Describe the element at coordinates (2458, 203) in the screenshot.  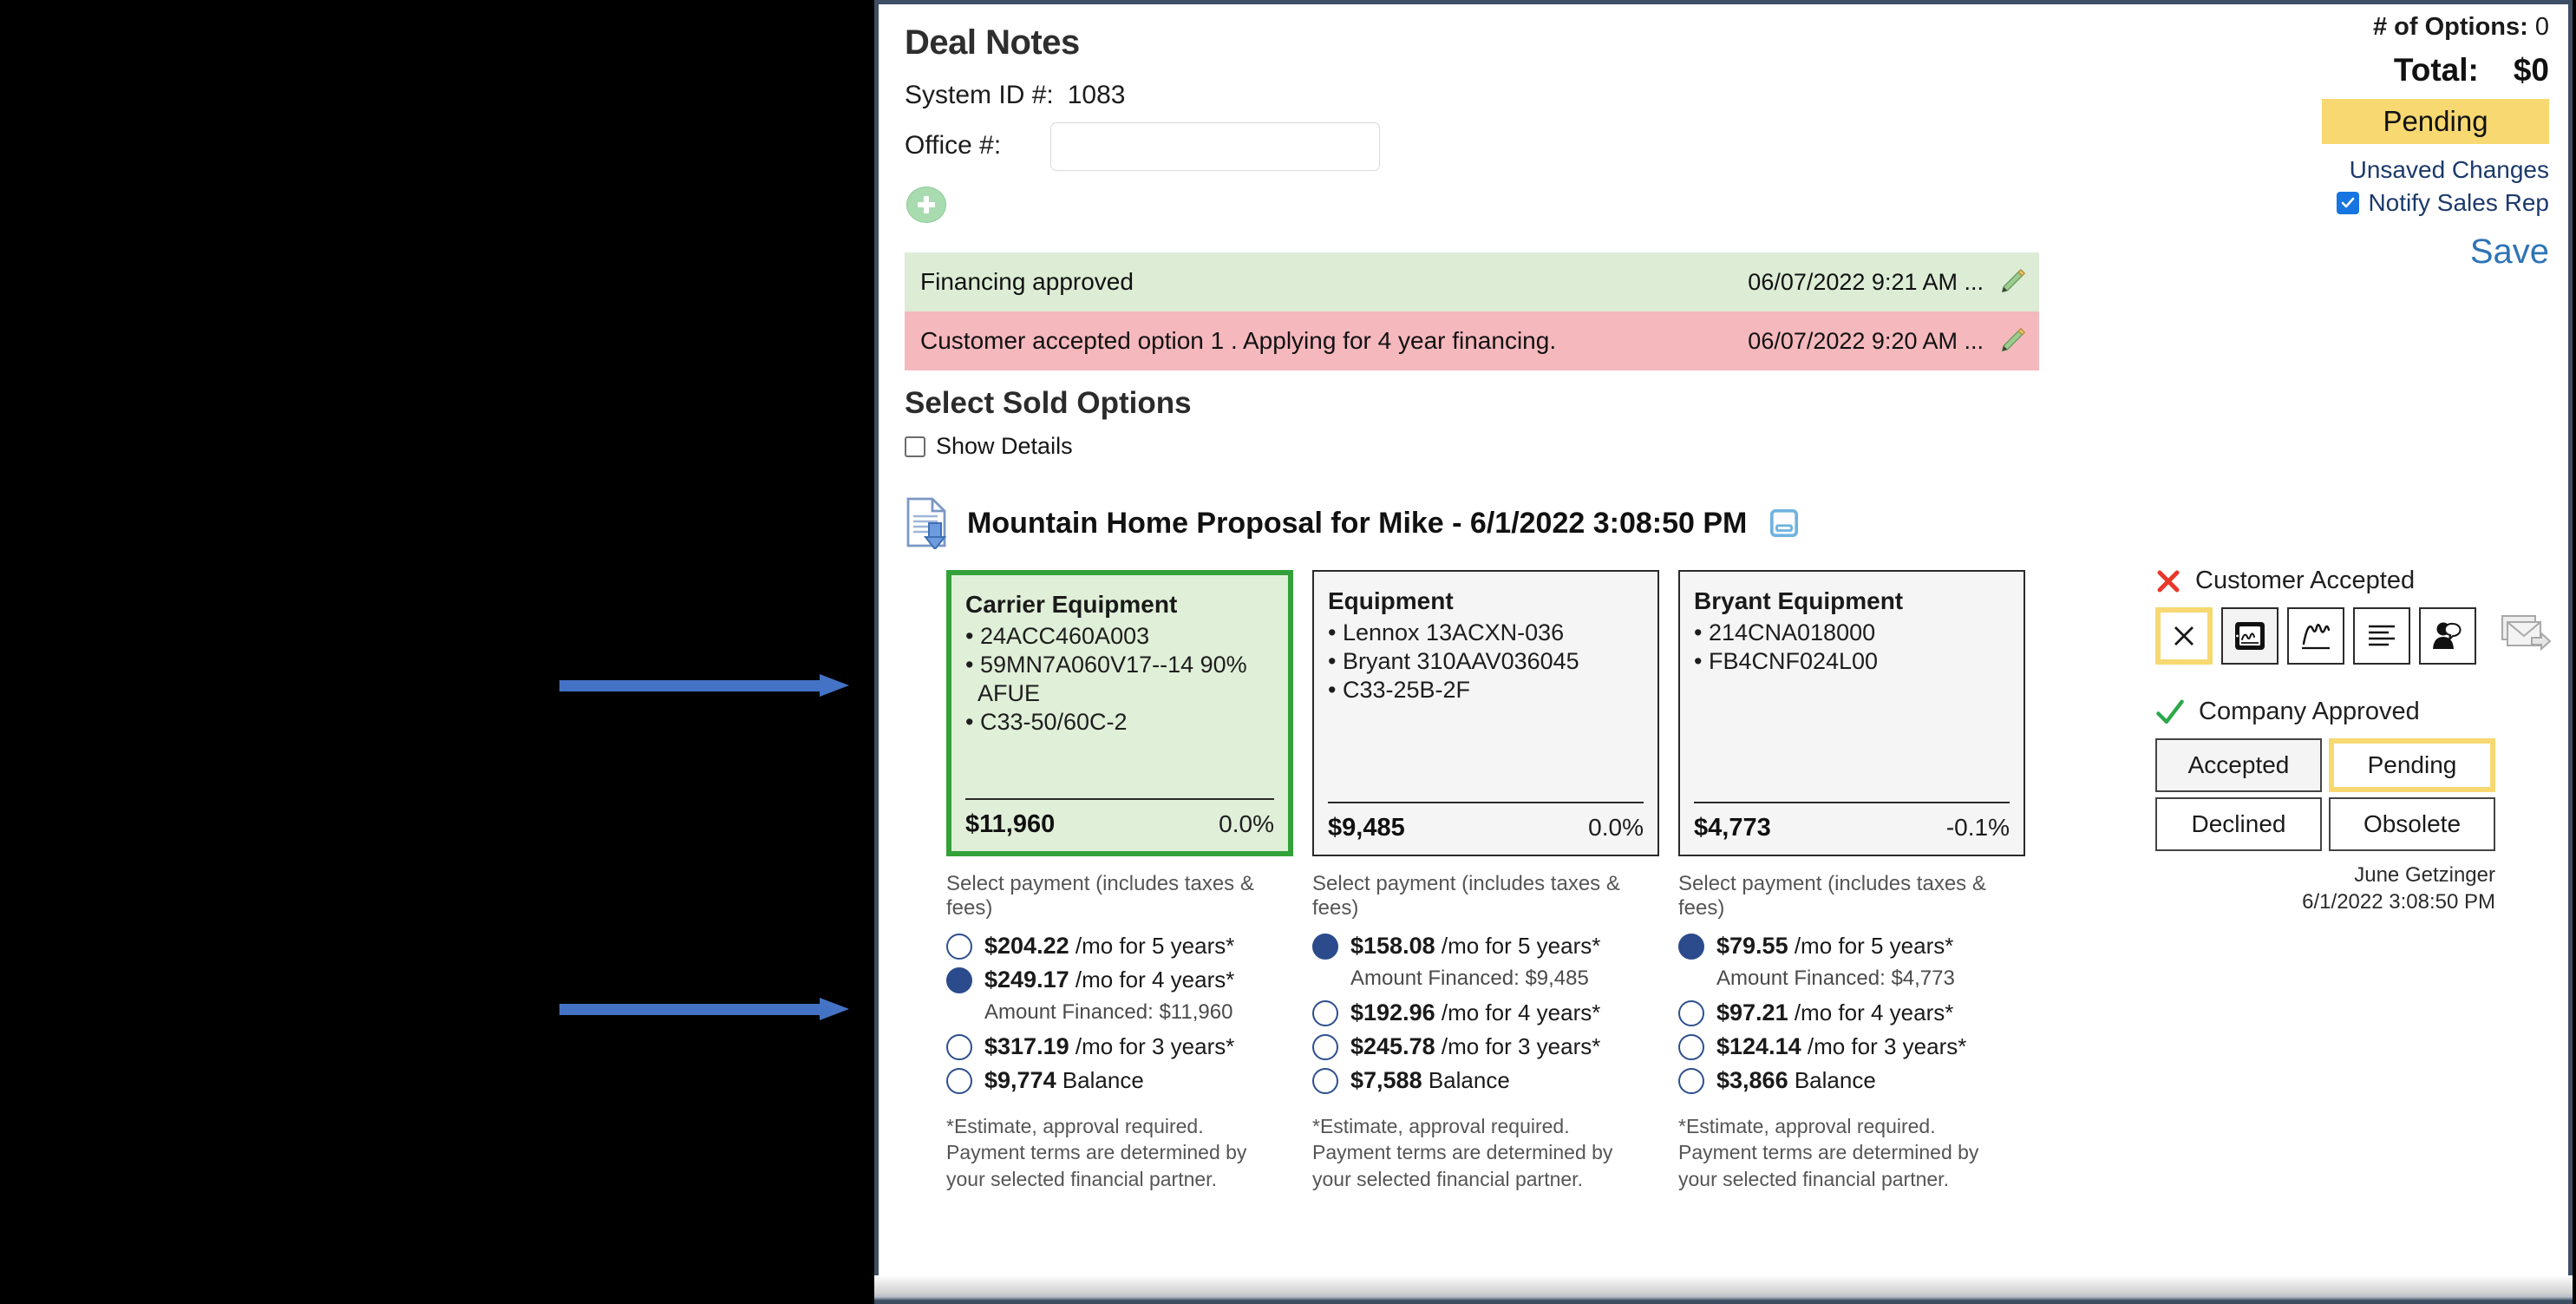
I see `notify-sales-rep-label: Notify Sales Rep` at that location.